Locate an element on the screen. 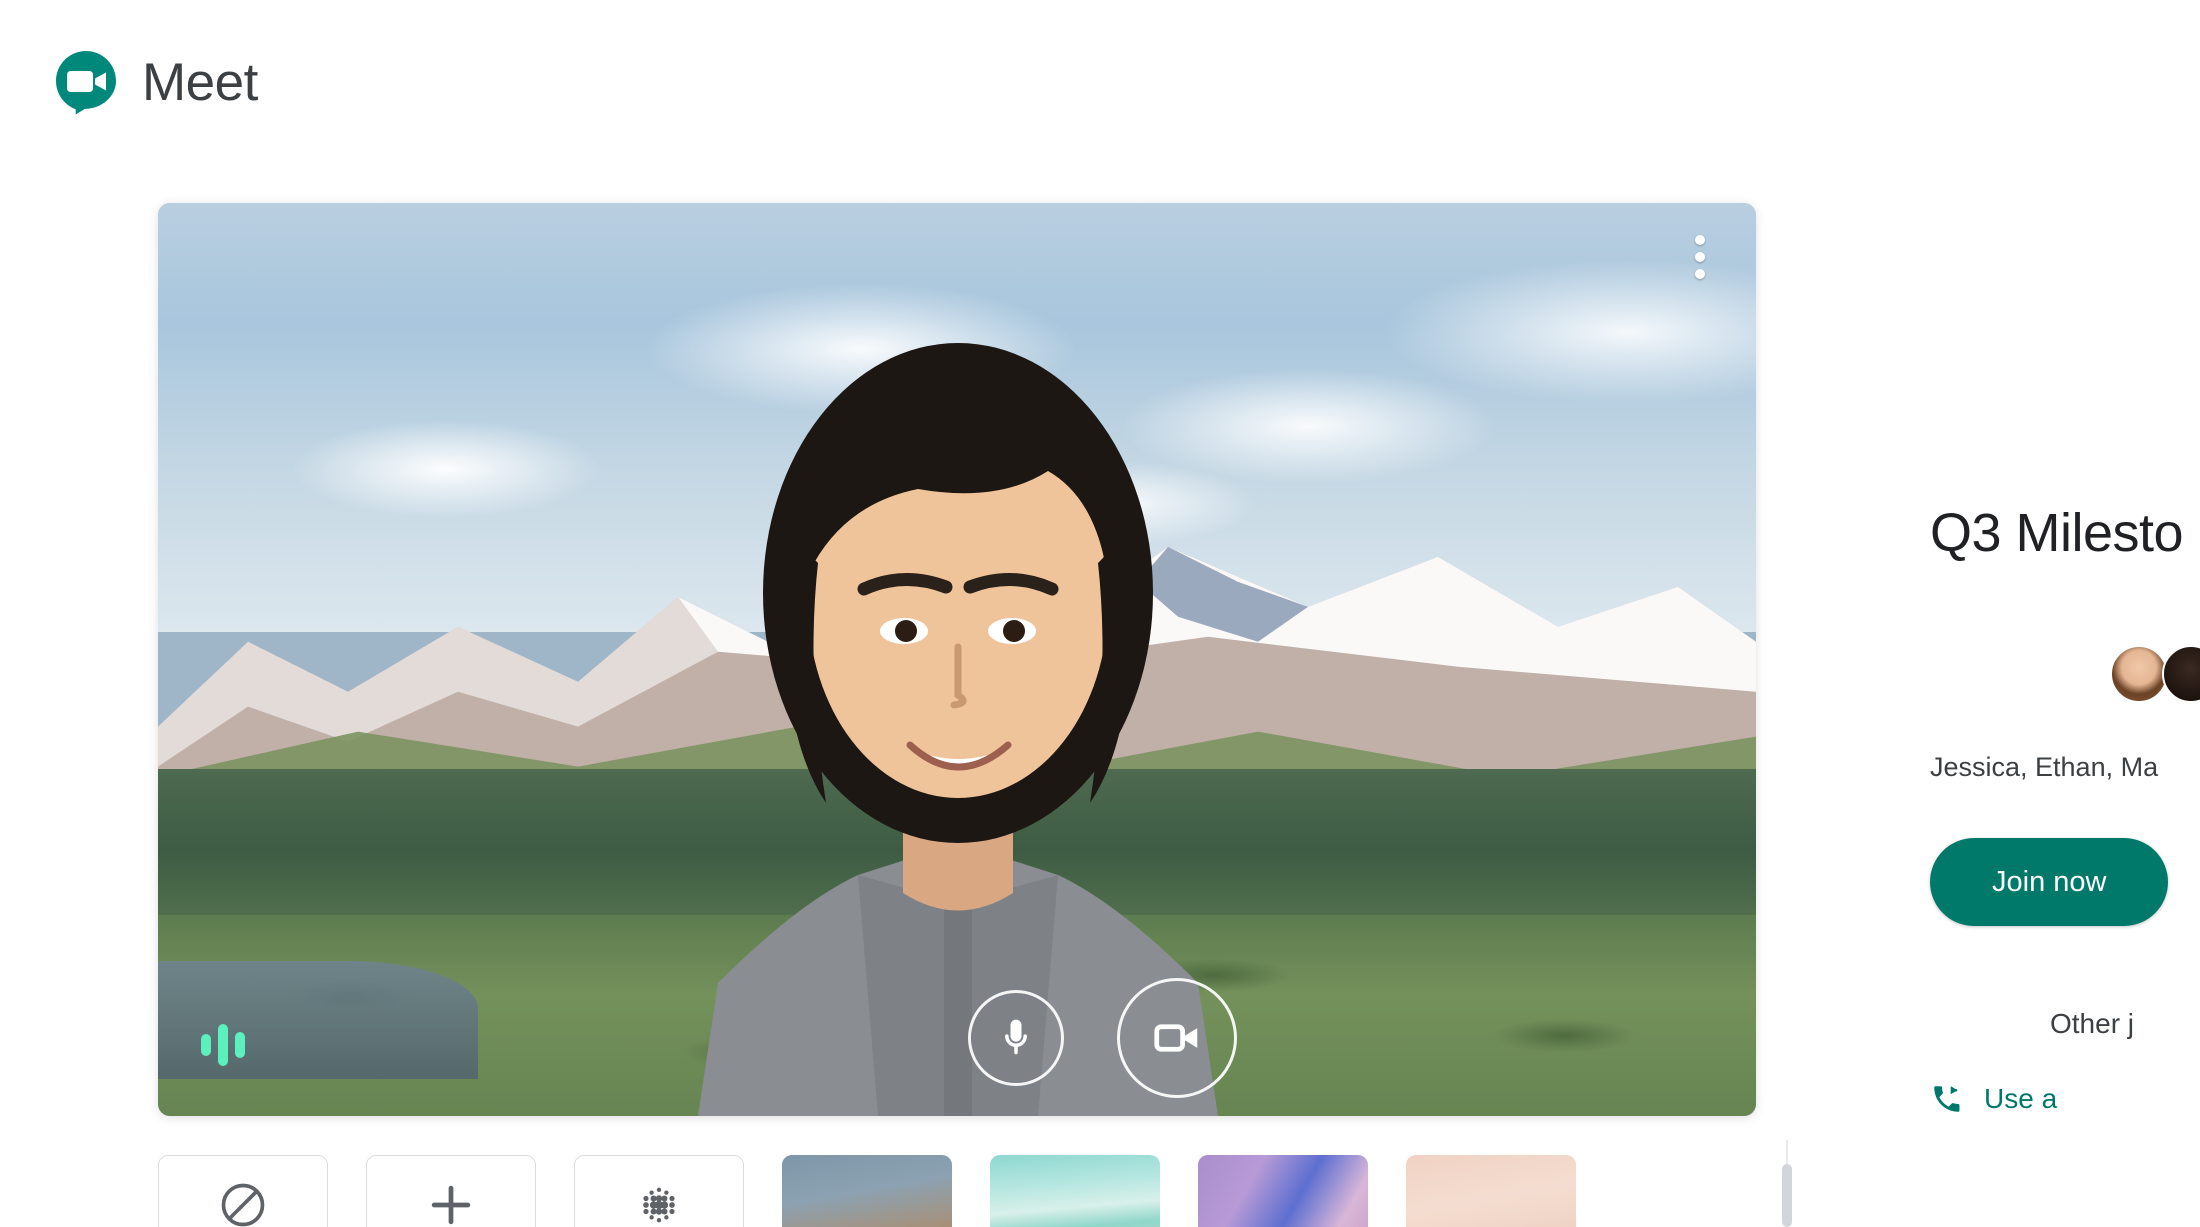 The width and height of the screenshot is (2200, 1227). blur-background-tile is located at coordinates (659, 1191).